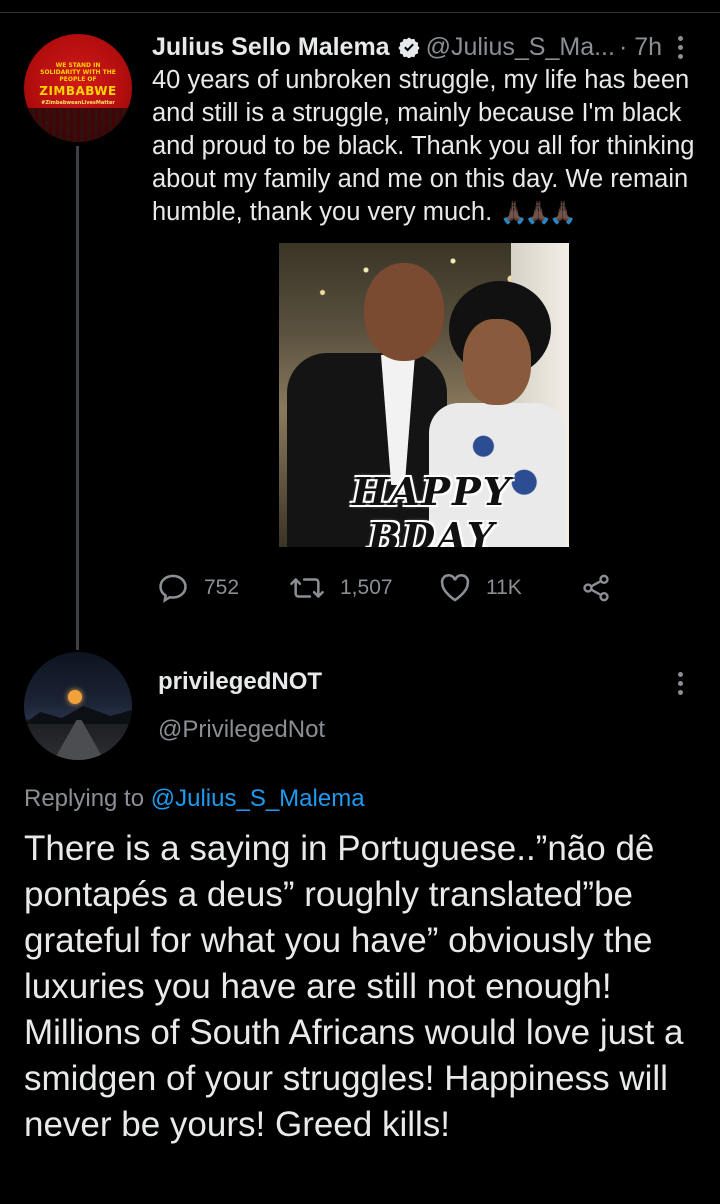  Describe the element at coordinates (78, 706) in the screenshot. I see `reply-author-avatar` at that location.